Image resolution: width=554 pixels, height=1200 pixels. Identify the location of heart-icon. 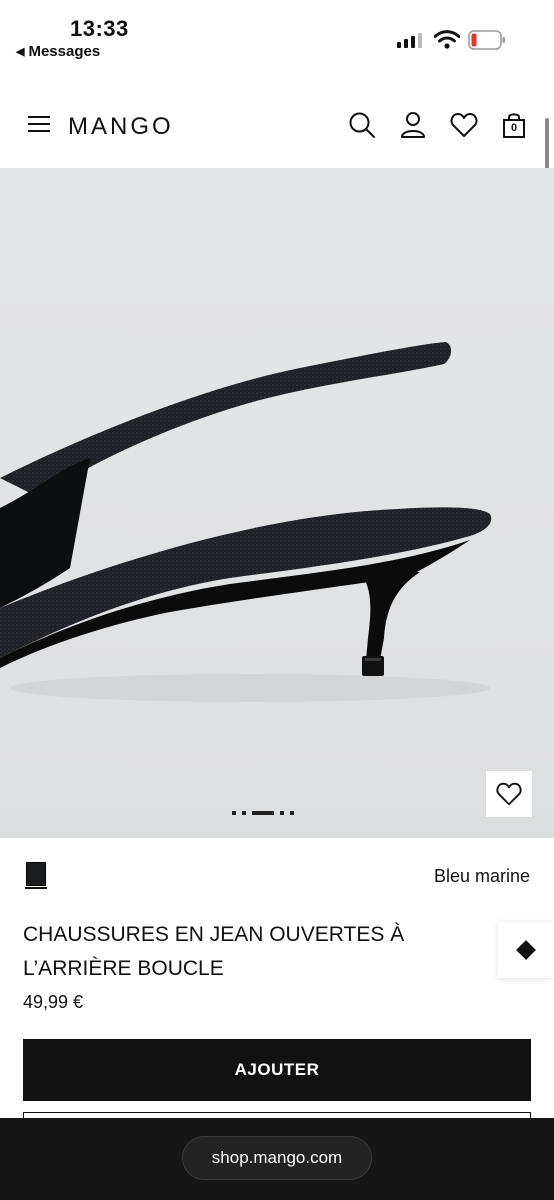
(509, 794).